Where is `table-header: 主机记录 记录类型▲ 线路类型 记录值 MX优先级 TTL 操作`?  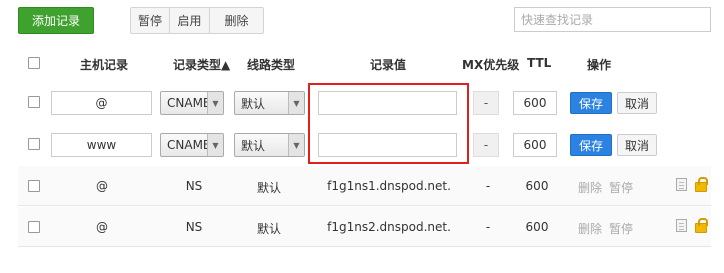
table-header: 主机记录 记录类型▲ 线路类型 记录值 MX优先级 TTL 操作 is located at coordinates (362, 64).